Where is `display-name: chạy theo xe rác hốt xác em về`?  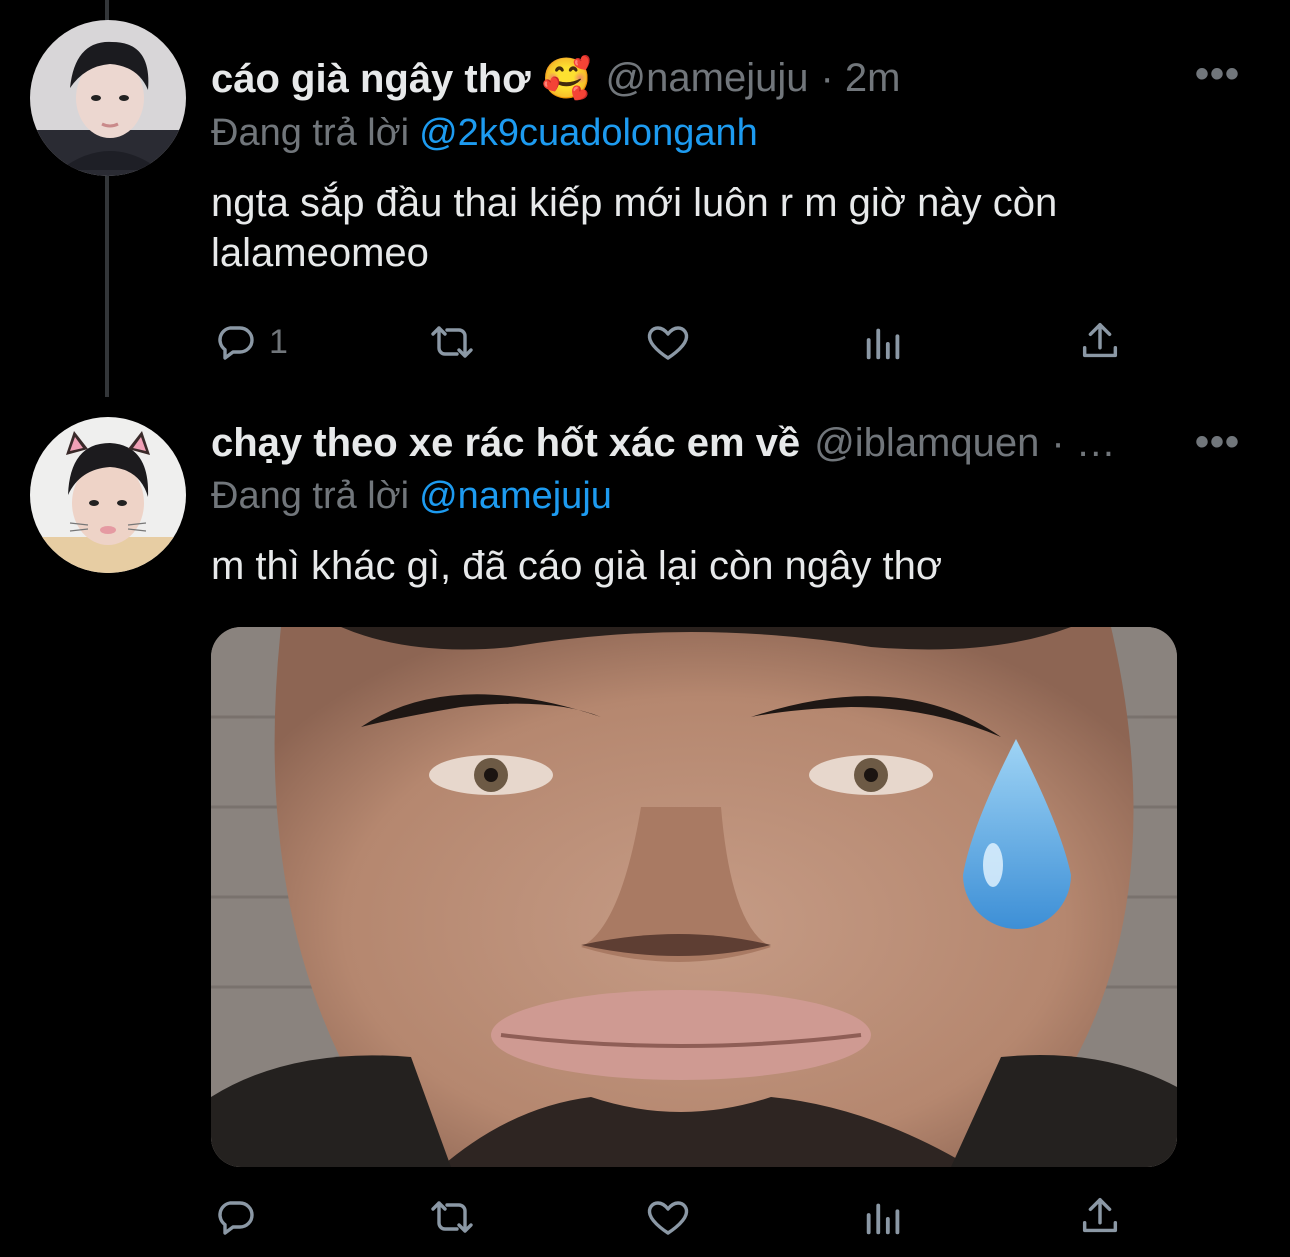
display-name: chạy theo xe rác hốt xác em về is located at coordinates (505, 443).